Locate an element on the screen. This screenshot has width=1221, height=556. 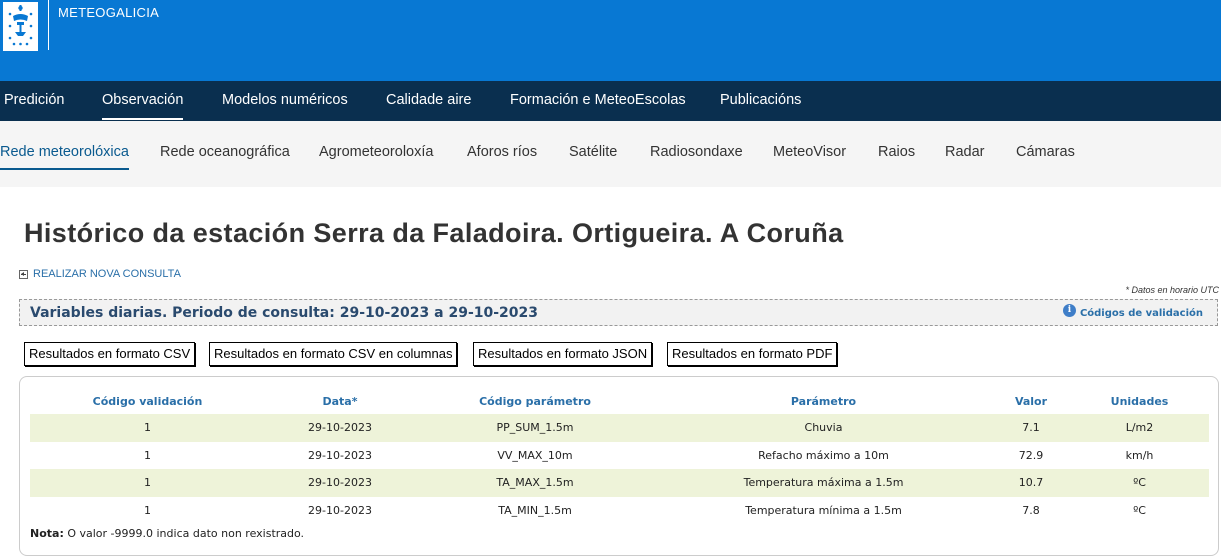
validation-codes-label: Códigos de validación is located at coordinates (1141, 313).